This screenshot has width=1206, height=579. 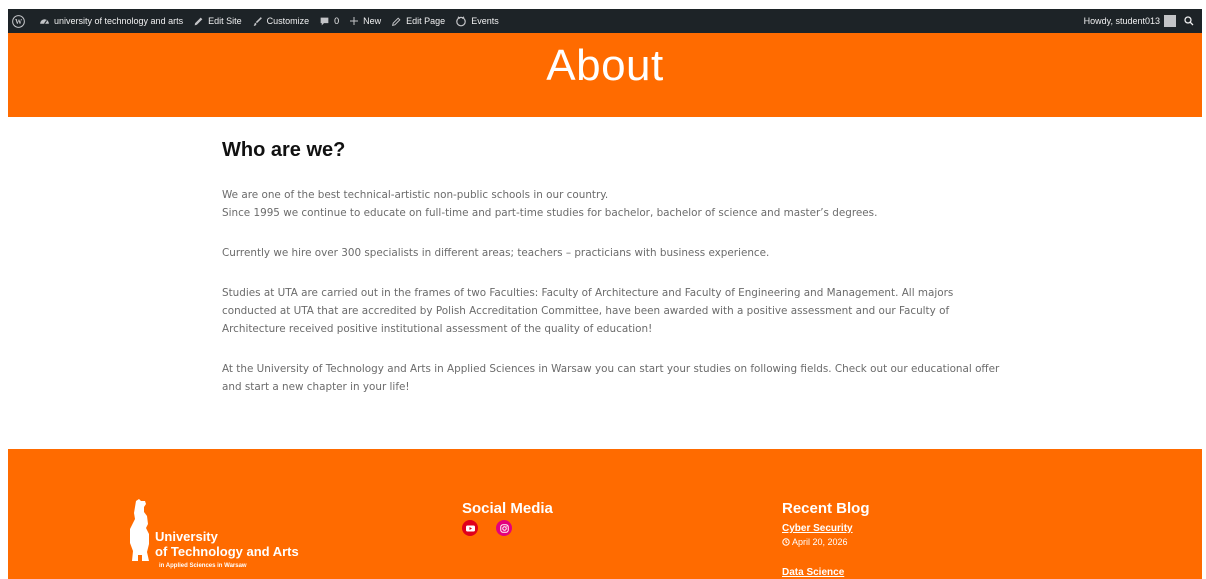 What do you see at coordinates (826, 528) in the screenshot?
I see `blog-post-link: Cyber Security` at bounding box center [826, 528].